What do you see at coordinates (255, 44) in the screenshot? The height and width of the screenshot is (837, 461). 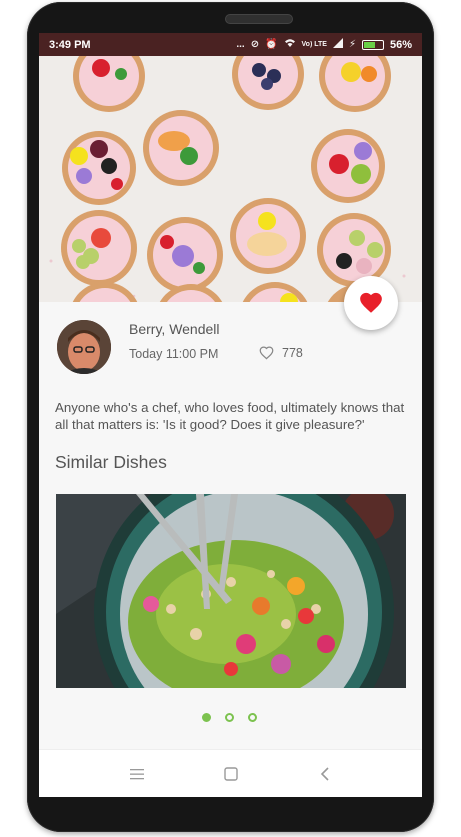 I see `data-saver-icon: ⊘` at bounding box center [255, 44].